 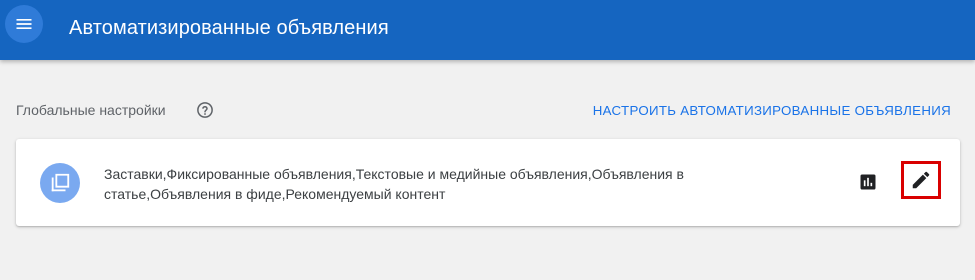 I want to click on library-icon, so click(x=60, y=182).